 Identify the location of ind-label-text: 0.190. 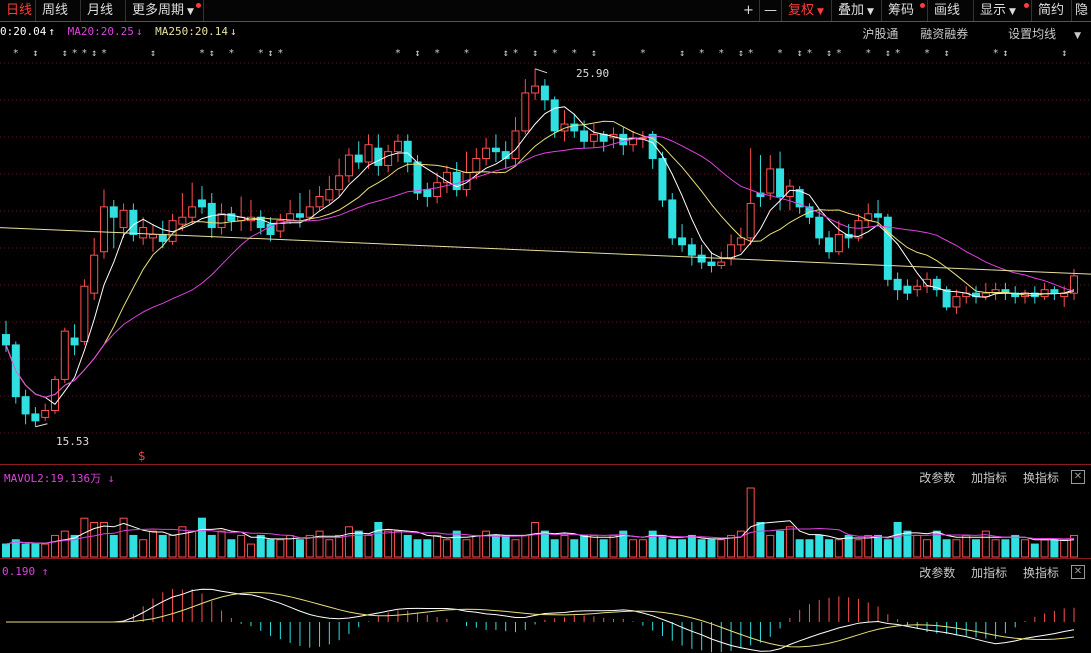
(19, 571).